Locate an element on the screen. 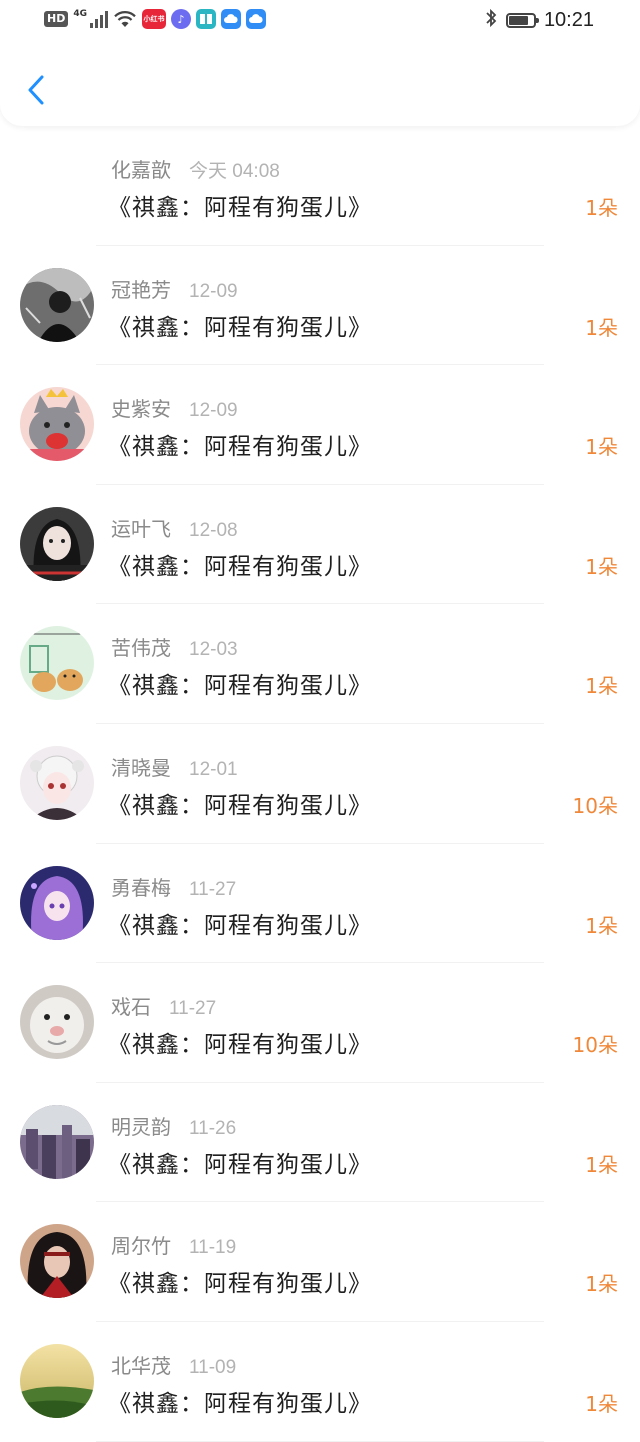 Image resolution: width=640 pixels, height=1442 pixels. user-name: 史紫安 is located at coordinates (141, 407).